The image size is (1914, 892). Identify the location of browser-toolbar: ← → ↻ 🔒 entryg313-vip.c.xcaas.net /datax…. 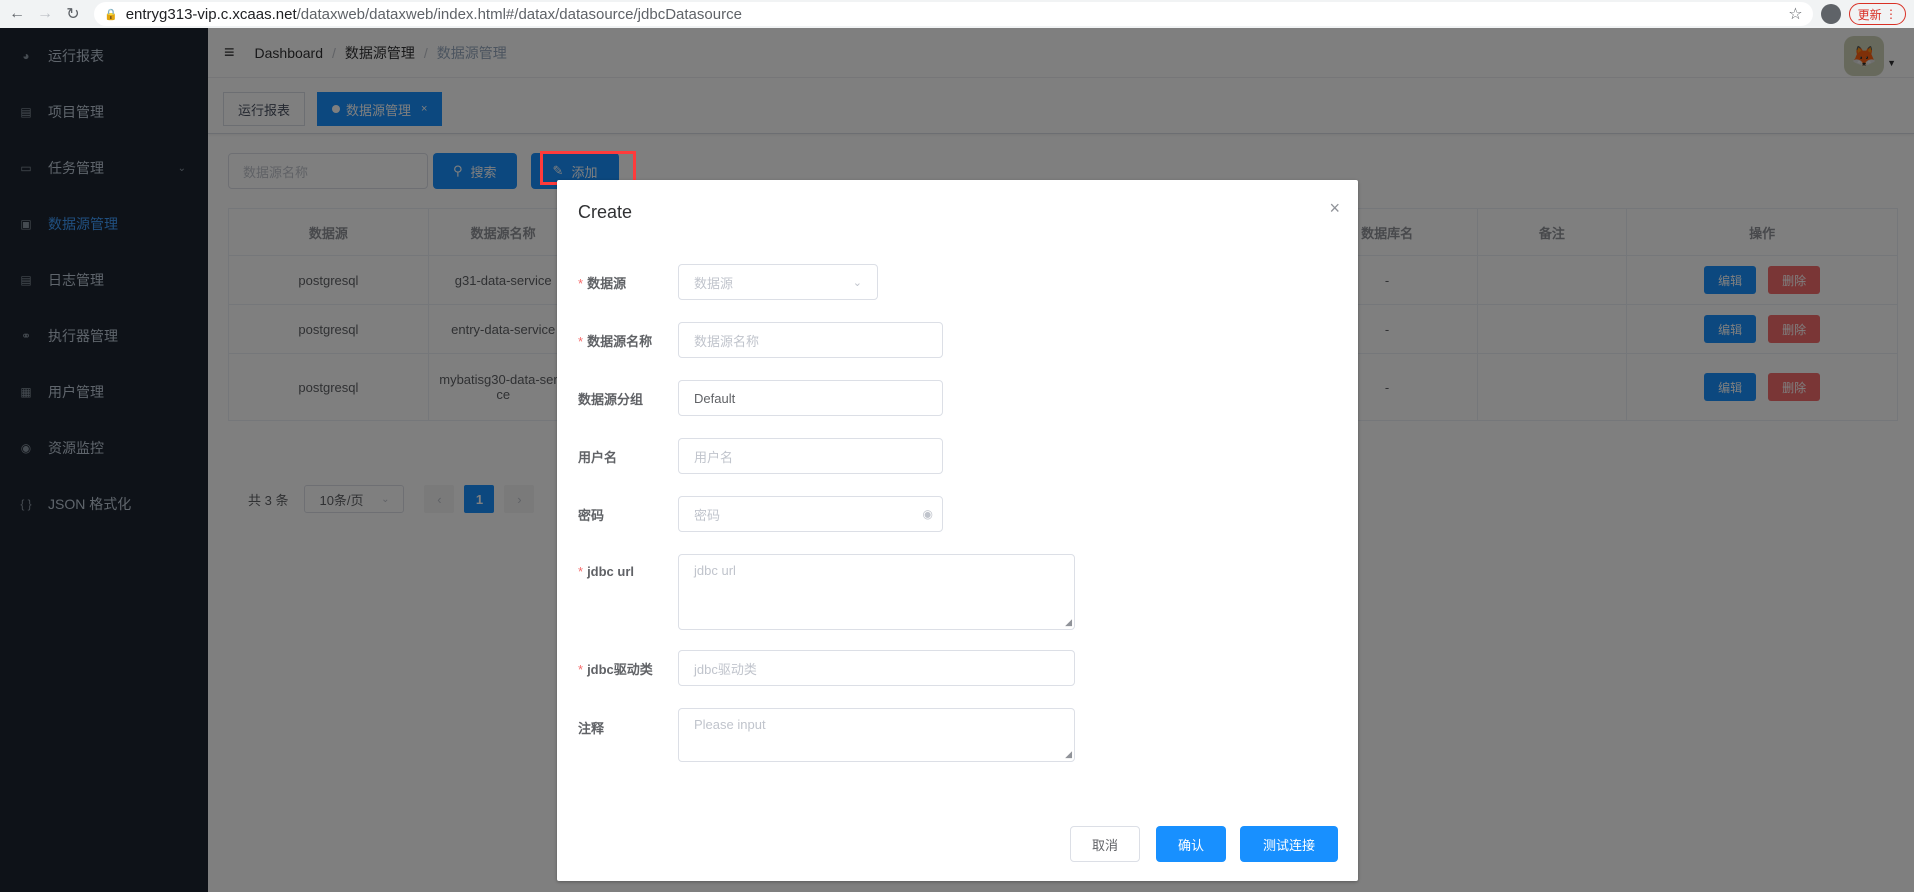
(957, 14).